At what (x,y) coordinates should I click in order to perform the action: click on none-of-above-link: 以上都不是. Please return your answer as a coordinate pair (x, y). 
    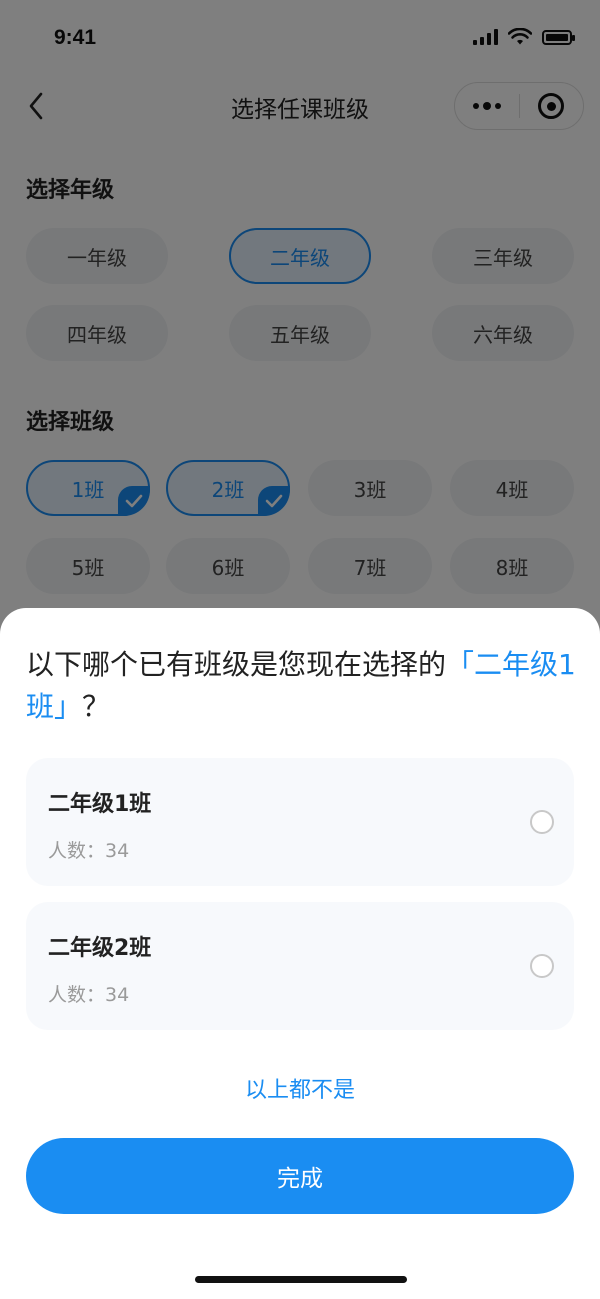
    Looking at the image, I should click on (300, 1088).